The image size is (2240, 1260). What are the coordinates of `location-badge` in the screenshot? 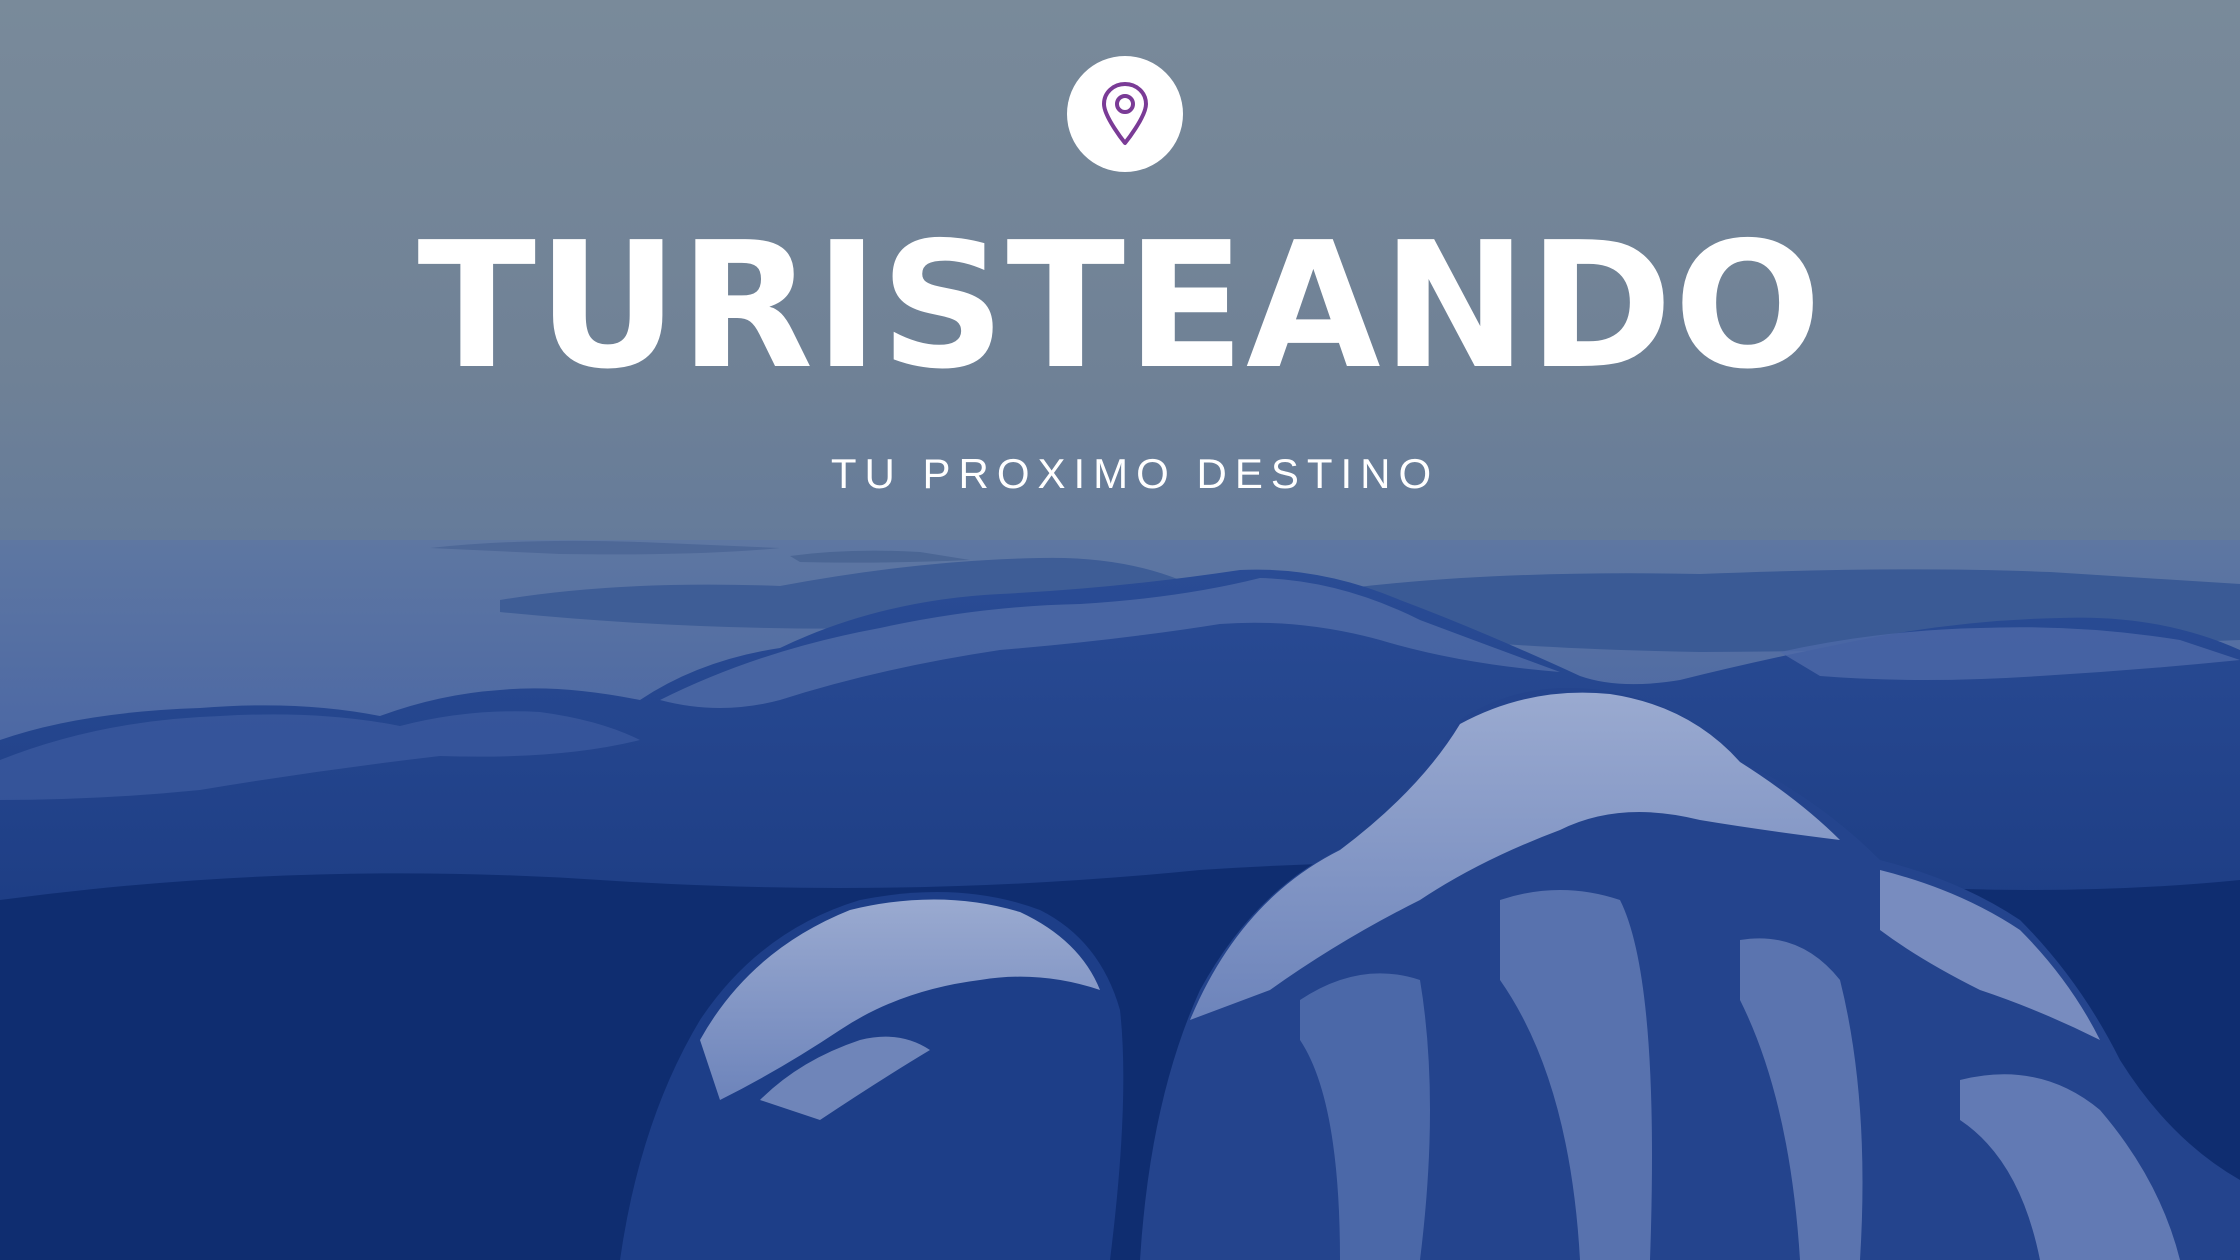 It's located at (1125, 114).